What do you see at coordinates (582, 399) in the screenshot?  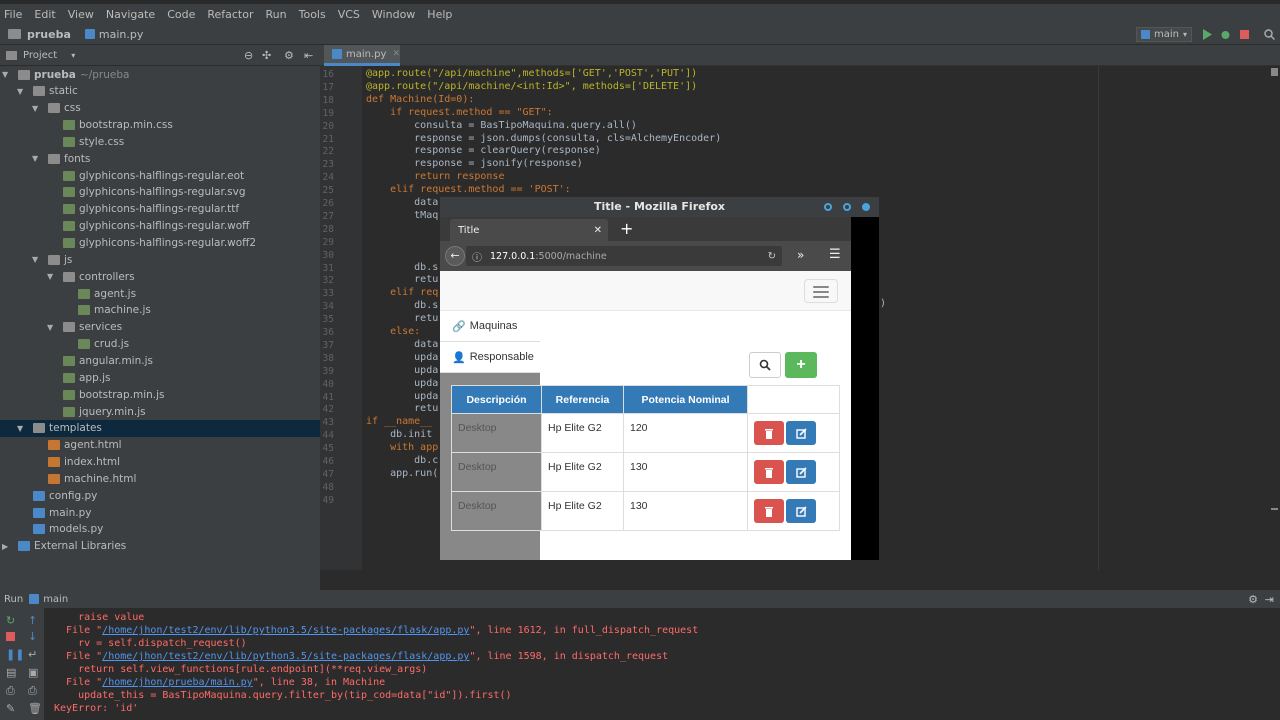 I see `column-header: Referencia` at bounding box center [582, 399].